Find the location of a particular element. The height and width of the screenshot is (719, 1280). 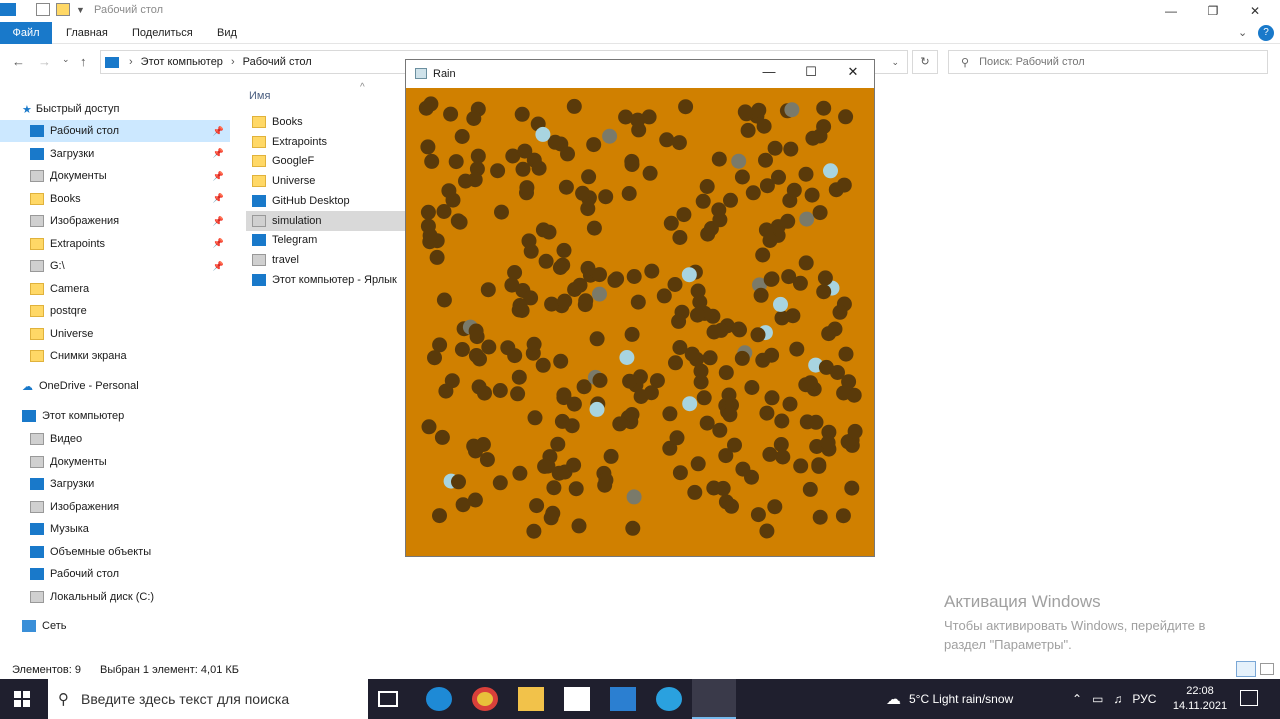

mail-icon is located at coordinates (623, 699).